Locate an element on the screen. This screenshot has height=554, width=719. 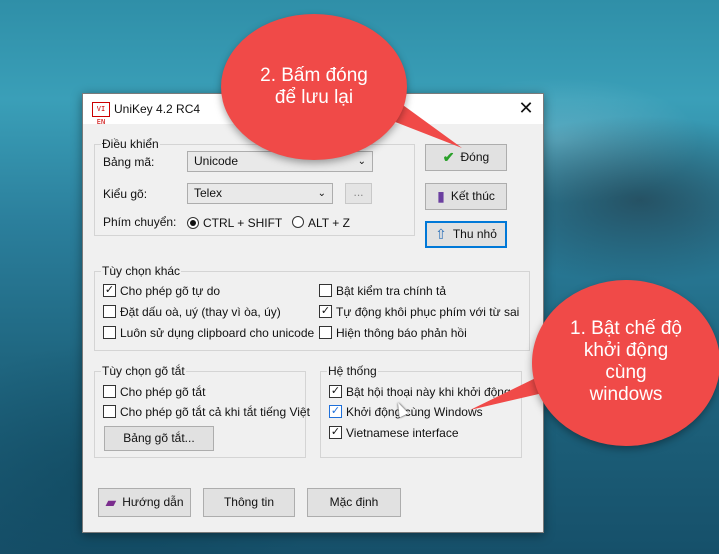
callout-right-line-2: khởi động is located at coordinates (626, 350).